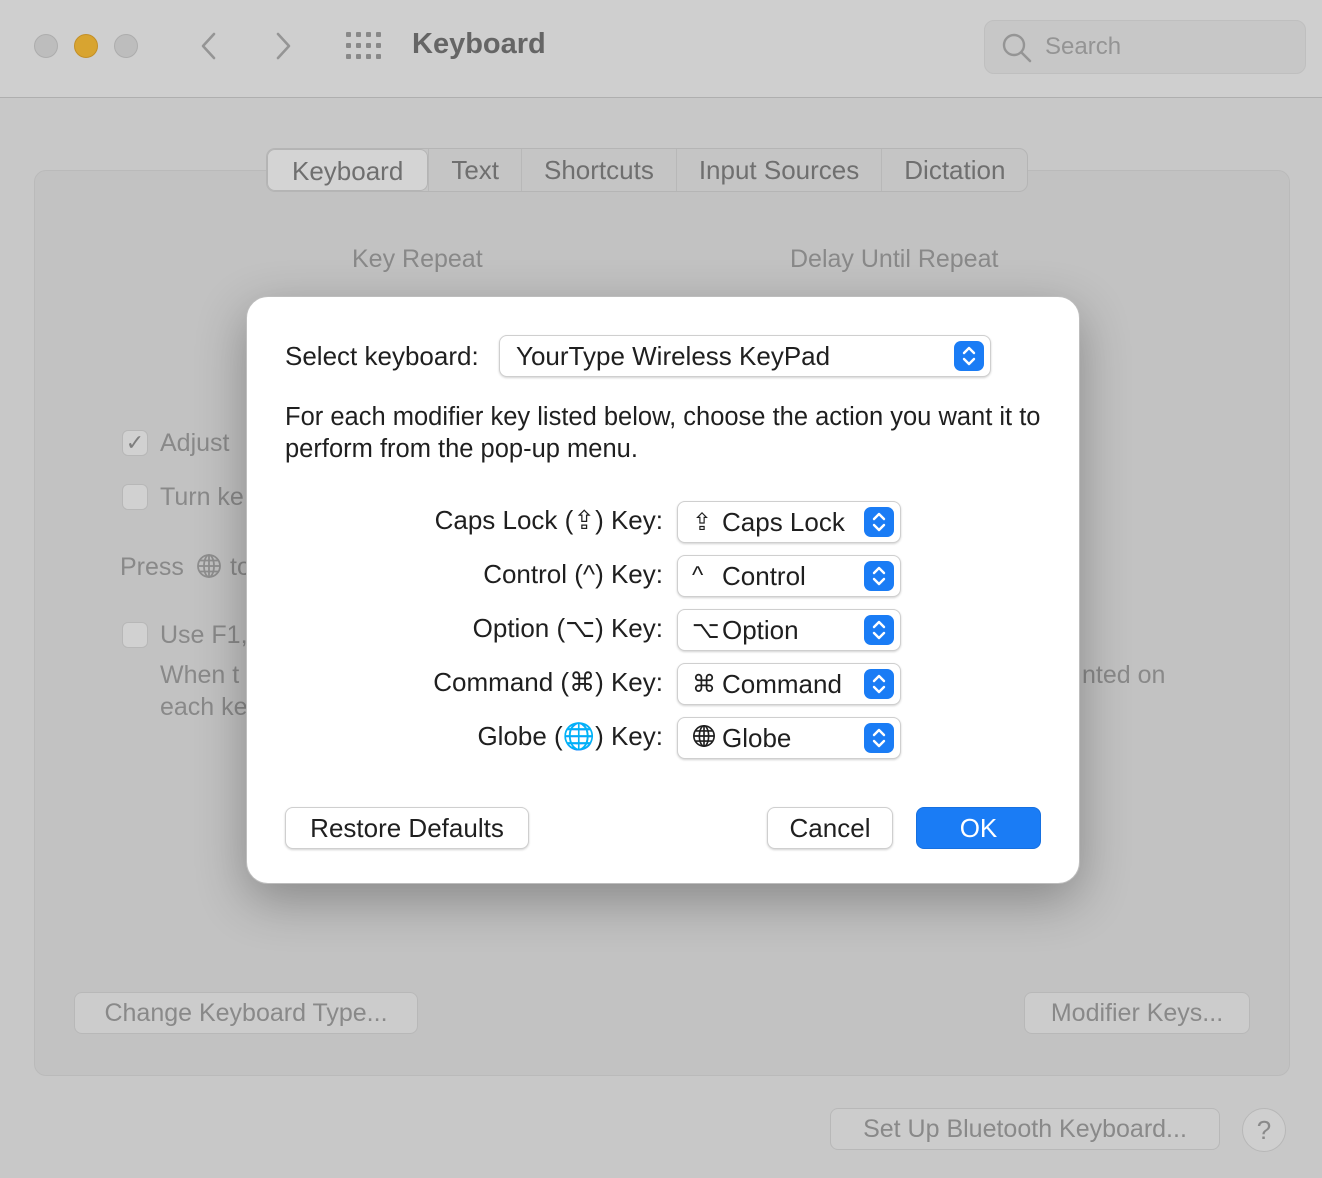  Describe the element at coordinates (1017, 48) in the screenshot. I see `search-icon` at that location.